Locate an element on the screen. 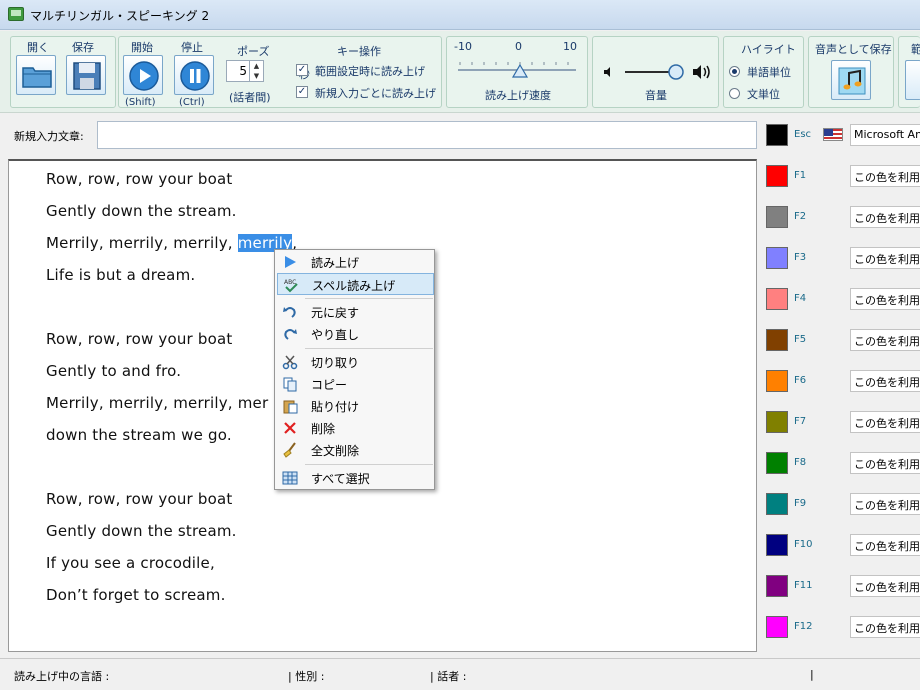  pause-stepper: 5 ▲ ▼ is located at coordinates (245, 71).